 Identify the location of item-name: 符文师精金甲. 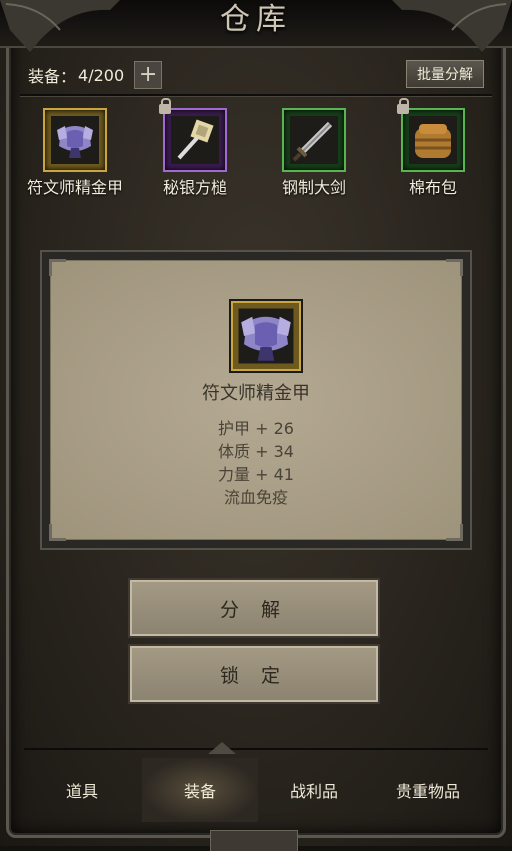
(74, 187).